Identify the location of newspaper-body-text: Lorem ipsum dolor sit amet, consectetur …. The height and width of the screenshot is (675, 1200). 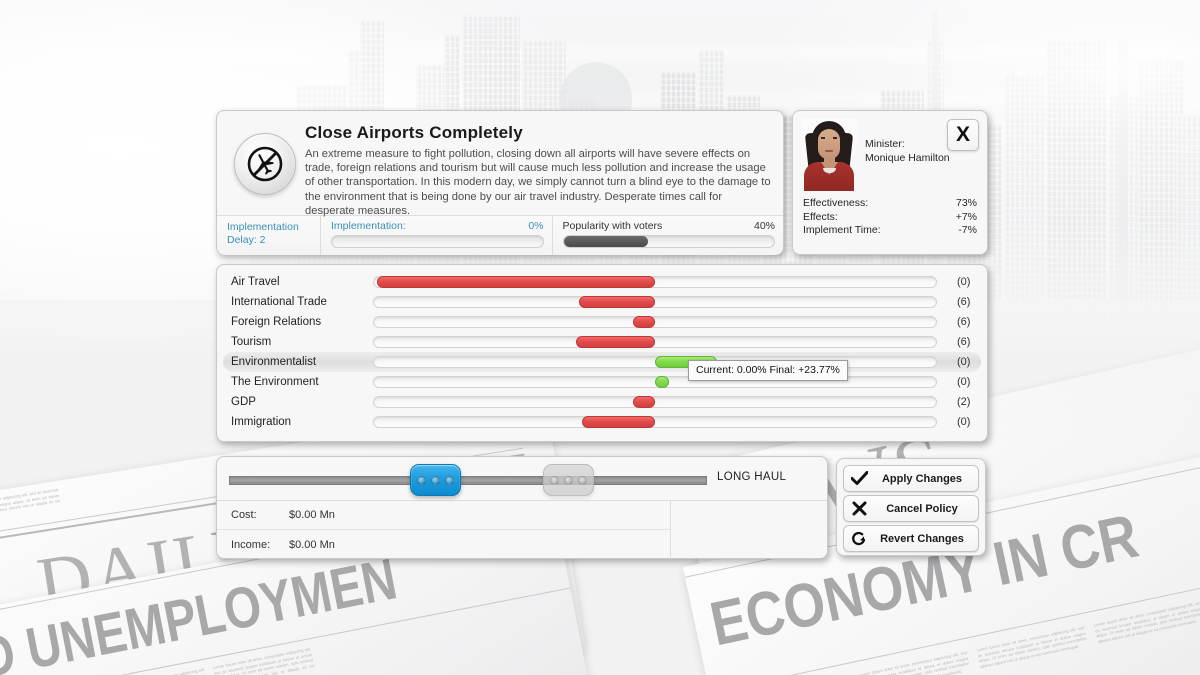
(914, 662).